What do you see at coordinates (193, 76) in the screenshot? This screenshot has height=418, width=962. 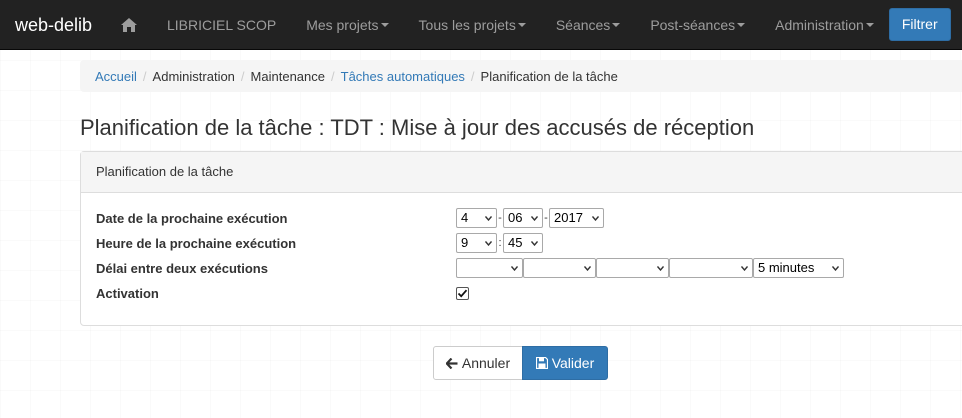 I see `breadcrumb-administration: Administration` at bounding box center [193, 76].